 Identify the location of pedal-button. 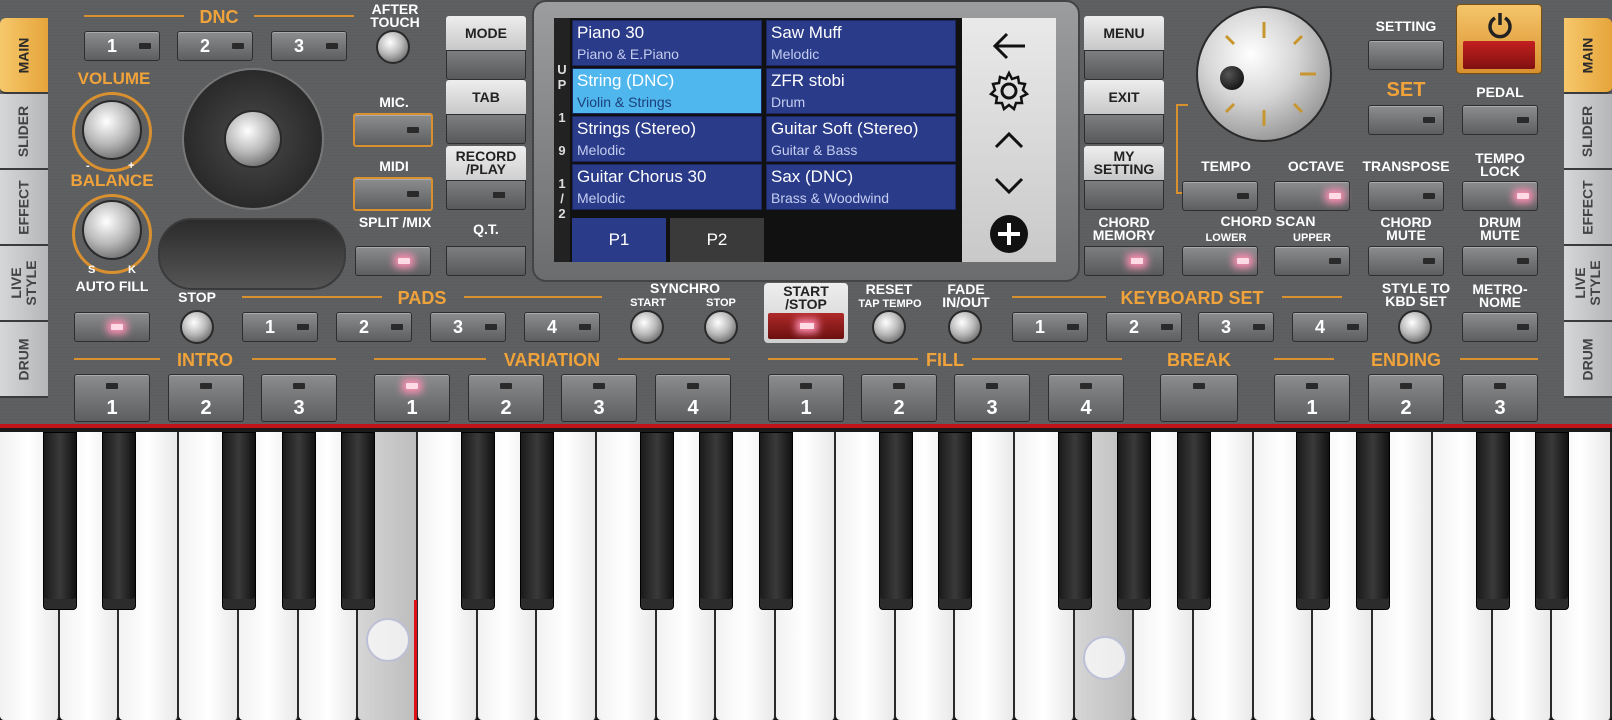
(1500, 120).